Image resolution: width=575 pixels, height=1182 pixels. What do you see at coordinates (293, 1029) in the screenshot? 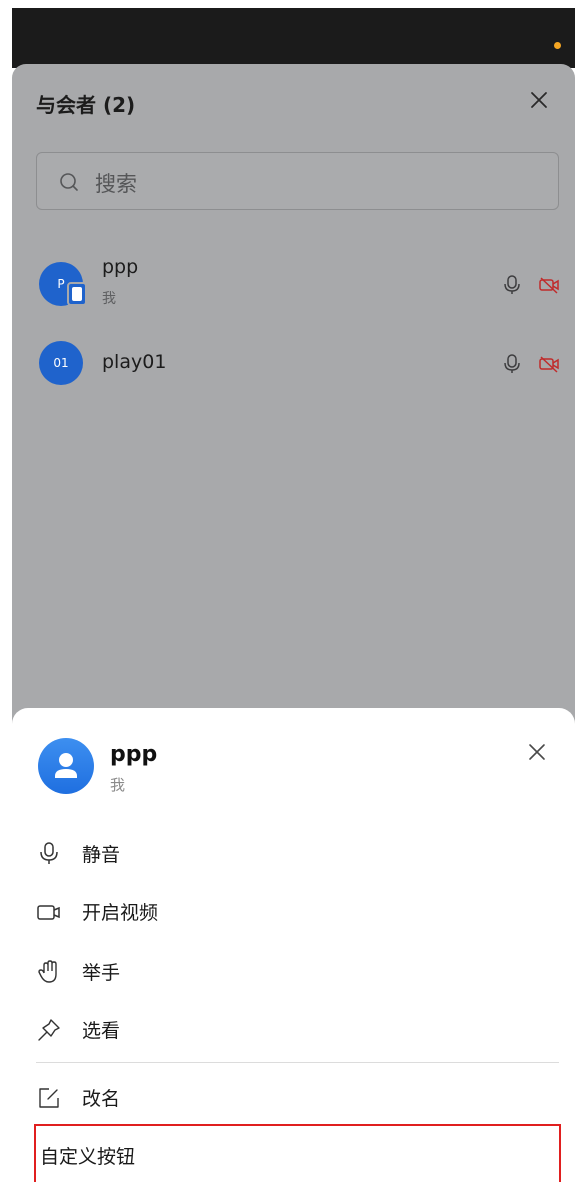
I see `pin-view-button: 选看` at bounding box center [293, 1029].